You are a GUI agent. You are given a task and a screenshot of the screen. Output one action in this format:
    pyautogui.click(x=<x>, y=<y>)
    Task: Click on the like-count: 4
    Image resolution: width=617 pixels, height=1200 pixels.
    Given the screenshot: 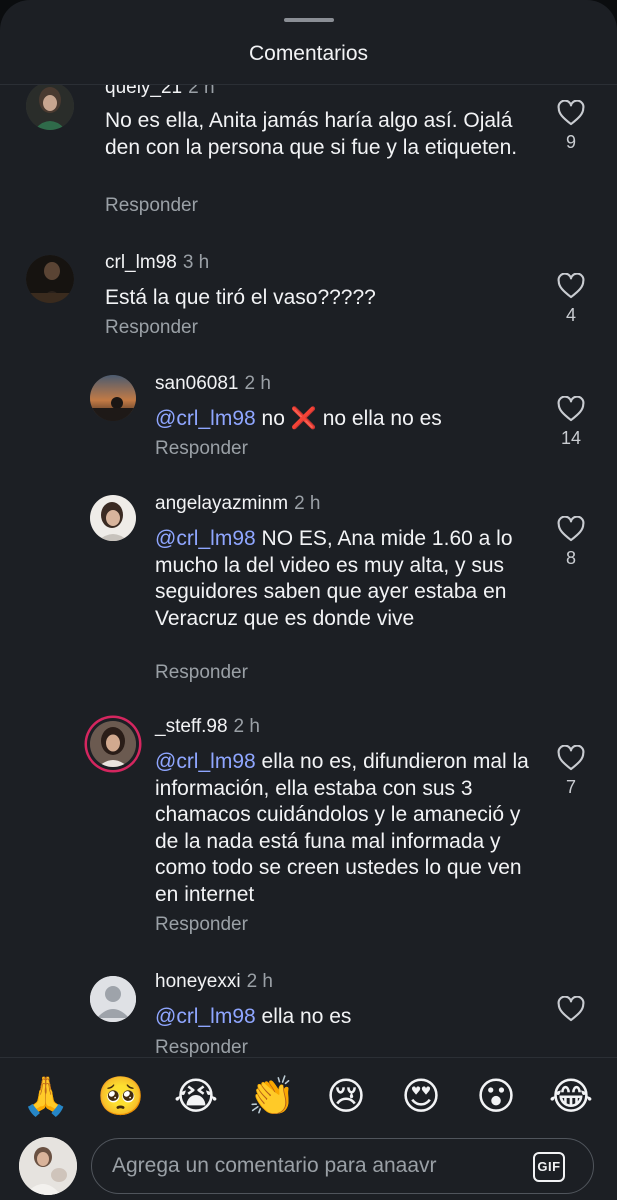 What is the action you would take?
    pyautogui.click(x=570, y=315)
    